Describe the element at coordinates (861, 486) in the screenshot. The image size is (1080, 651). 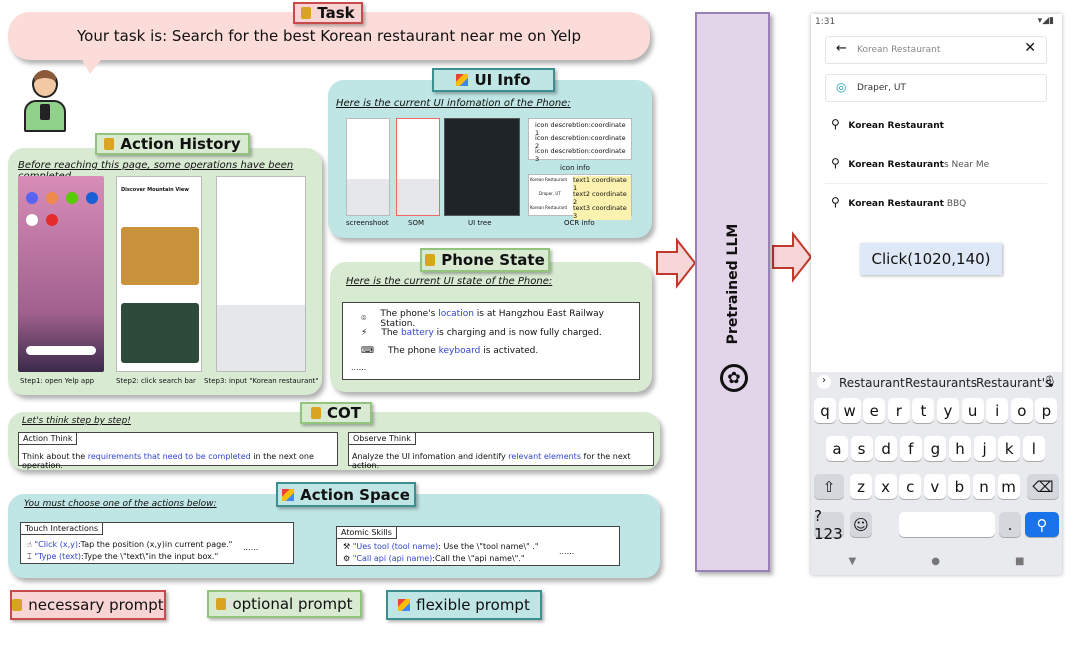
I see `key-z: z` at that location.